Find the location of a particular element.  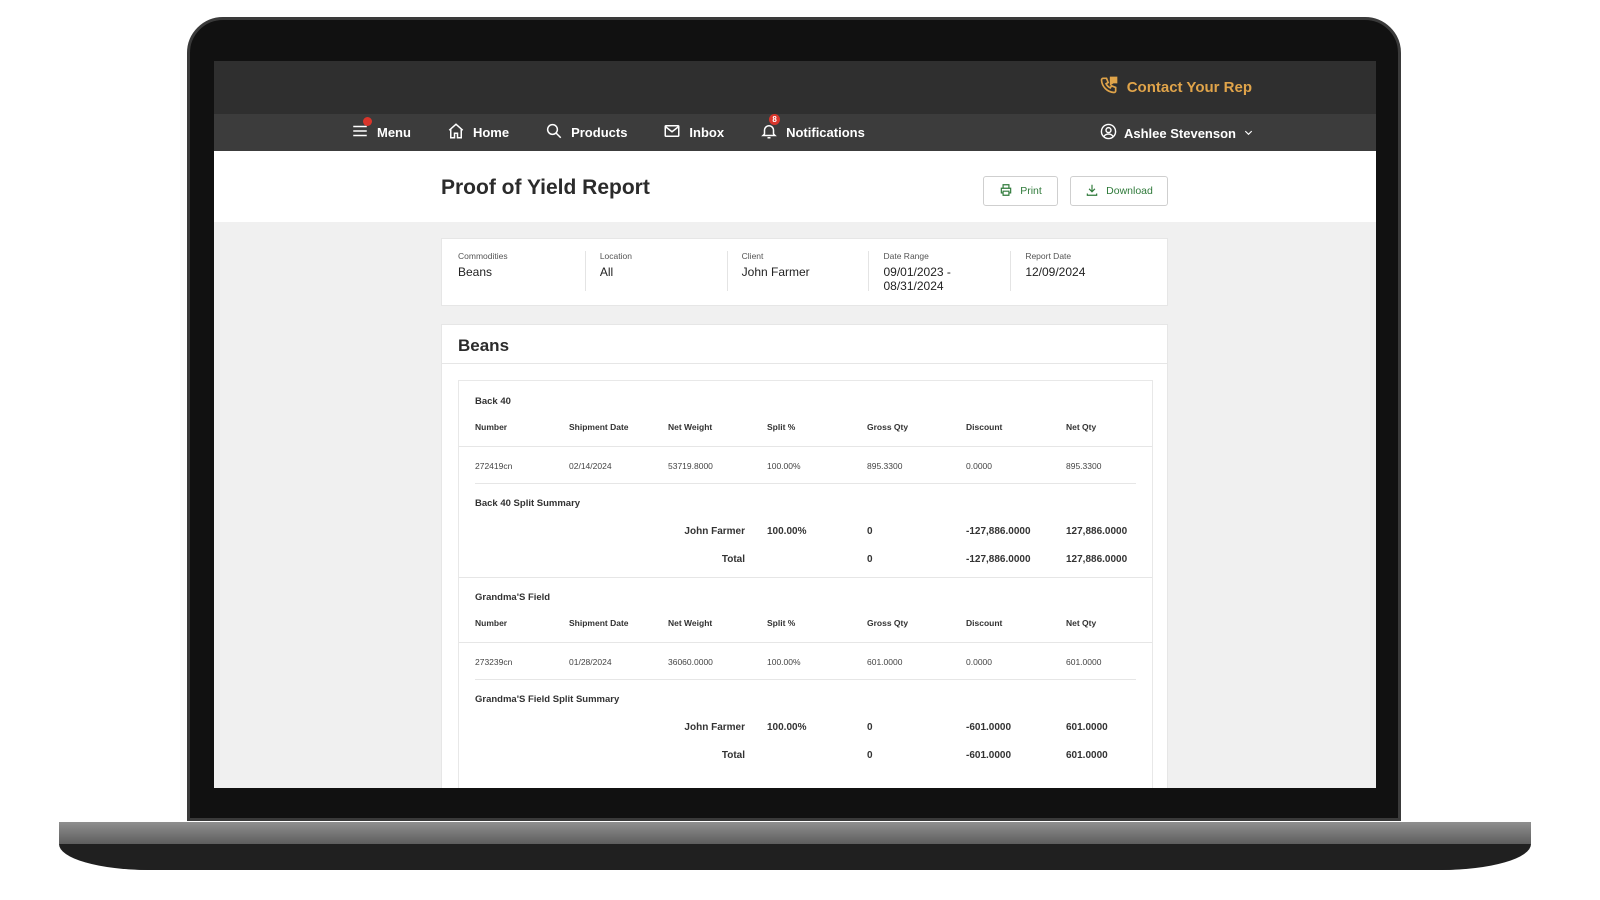

nav-menu: Menu is located at coordinates (381, 130).